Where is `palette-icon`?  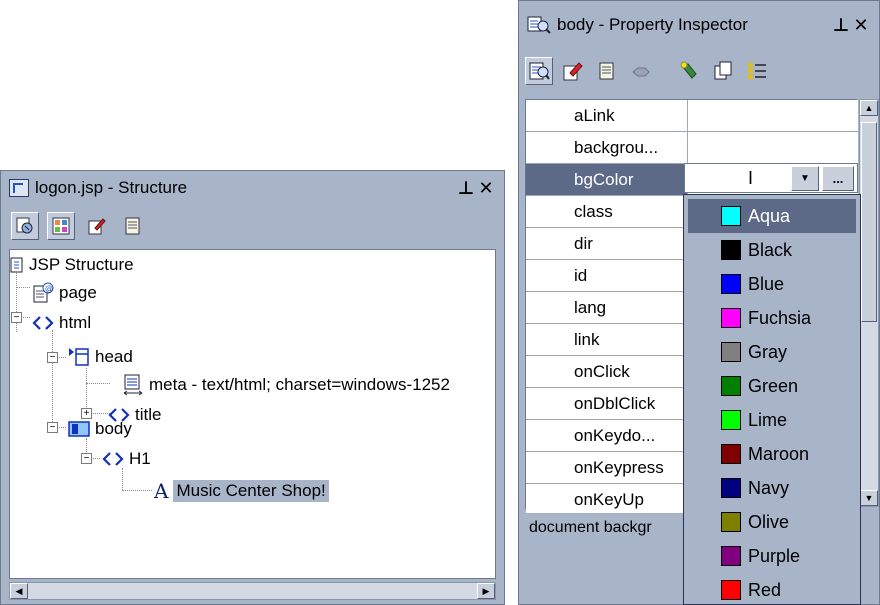 palette-icon is located at coordinates (61, 226).